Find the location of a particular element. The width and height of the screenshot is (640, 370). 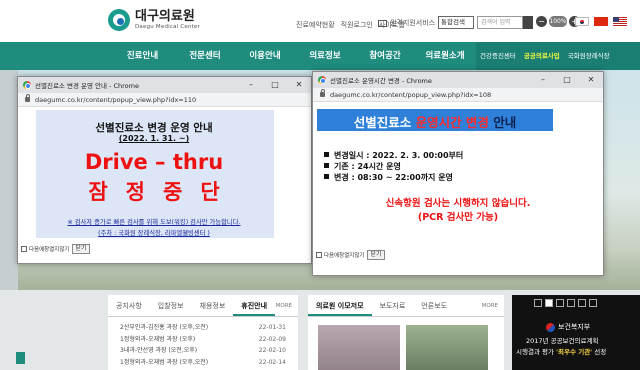

news-tabs: 공지사항 입찰정보 채용정보 휴진안내 MORE is located at coordinates (203, 306).